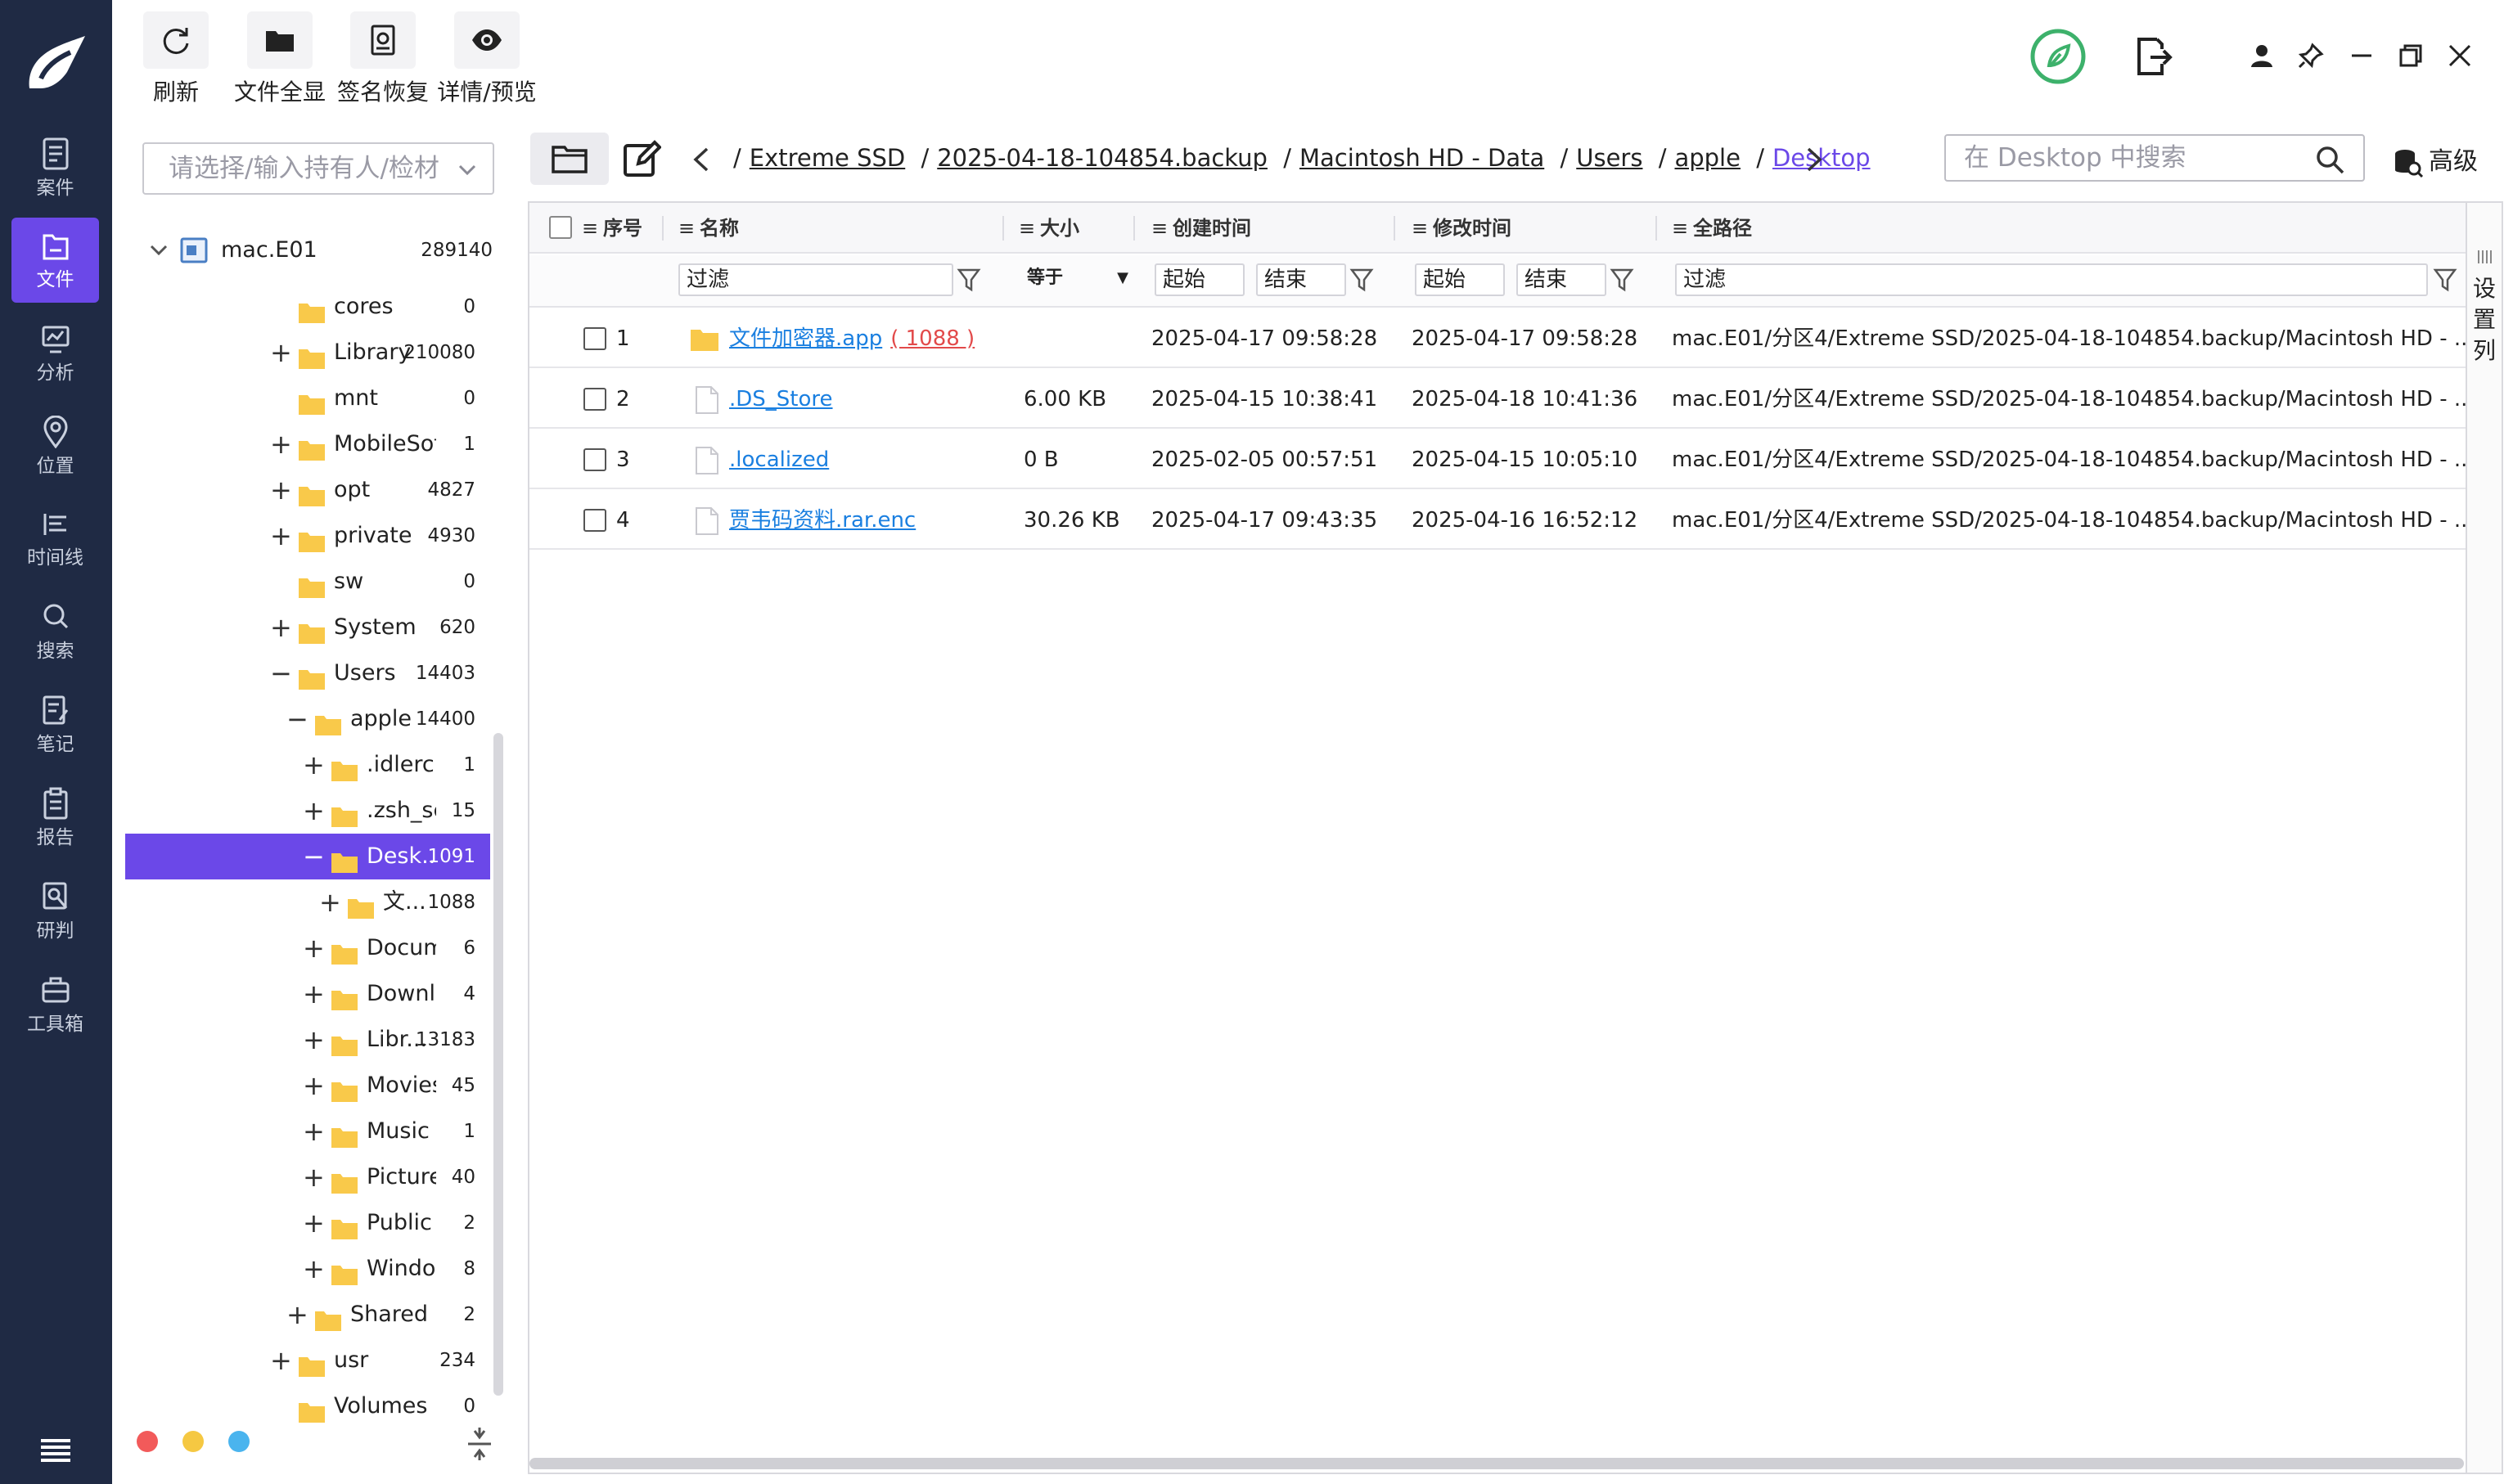 This screenshot has width=2513, height=1484. What do you see at coordinates (148, 1441) in the screenshot?
I see `red-dot` at bounding box center [148, 1441].